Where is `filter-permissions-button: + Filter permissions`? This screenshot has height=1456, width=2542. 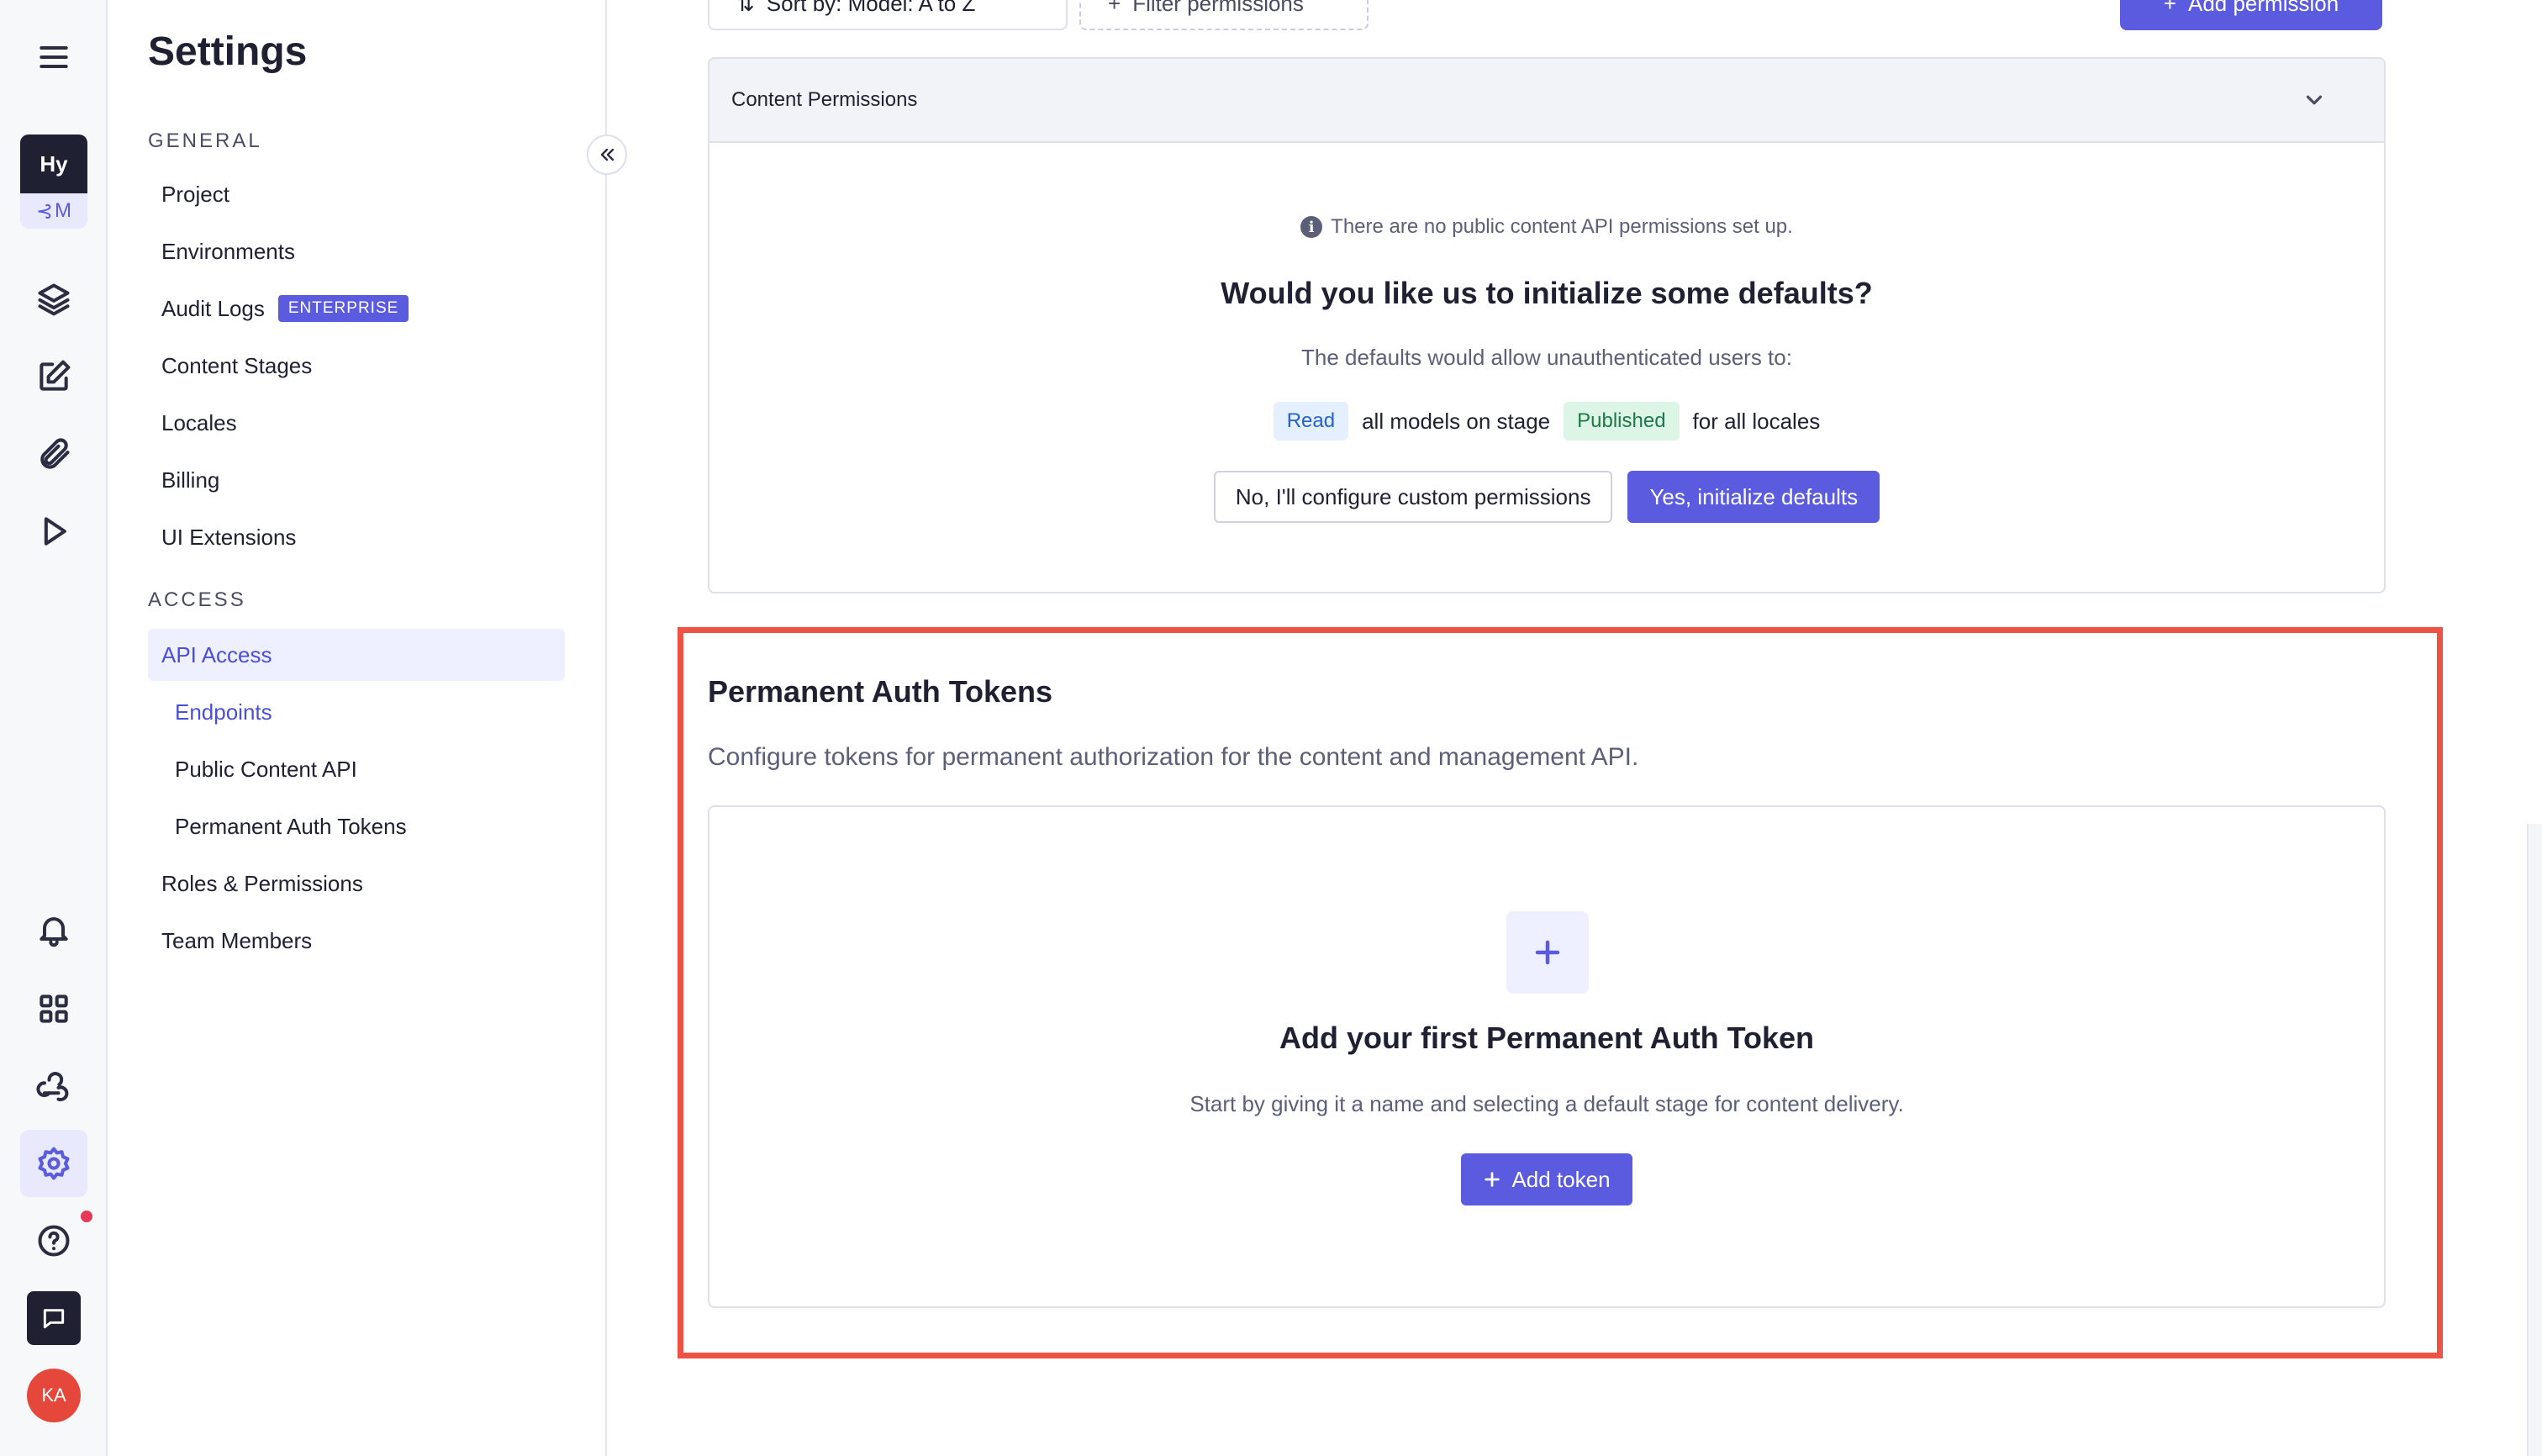
filter-permissions-button: + Filter permissions is located at coordinates (1224, 15).